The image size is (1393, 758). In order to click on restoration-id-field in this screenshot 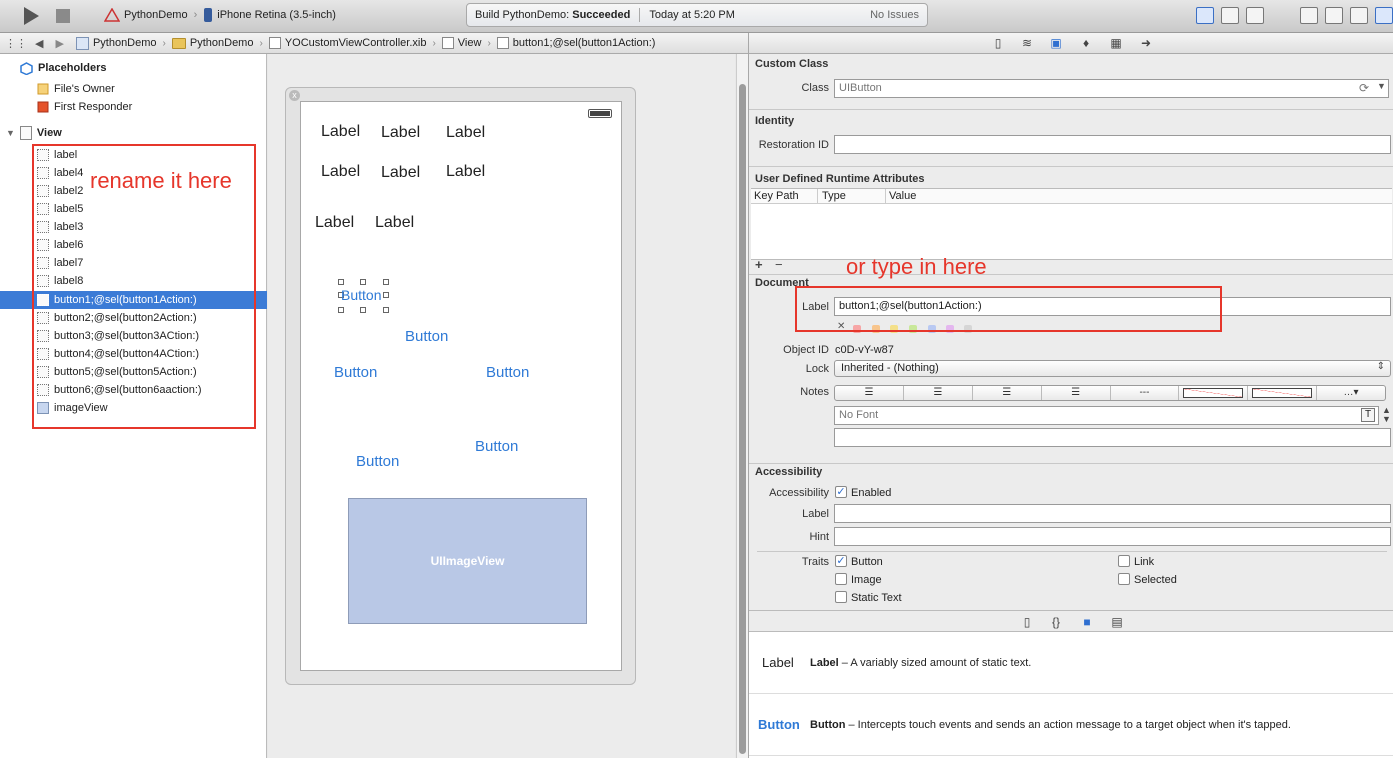, I will do `click(1112, 144)`.